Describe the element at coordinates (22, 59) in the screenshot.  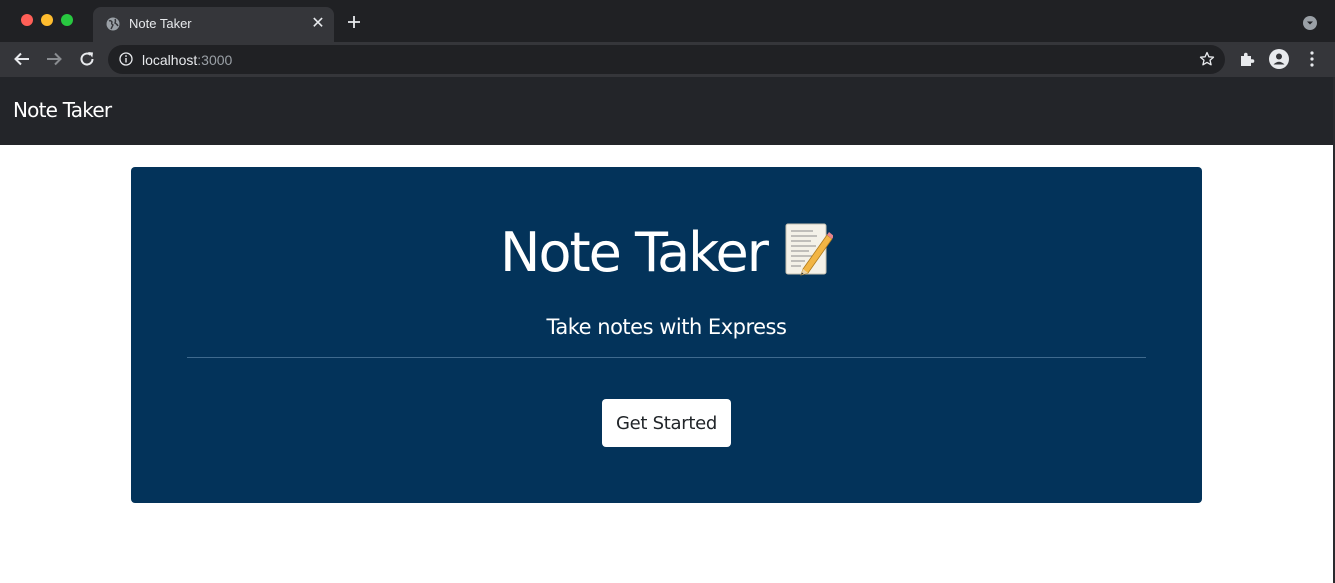
I see `back-arrow-icon` at that location.